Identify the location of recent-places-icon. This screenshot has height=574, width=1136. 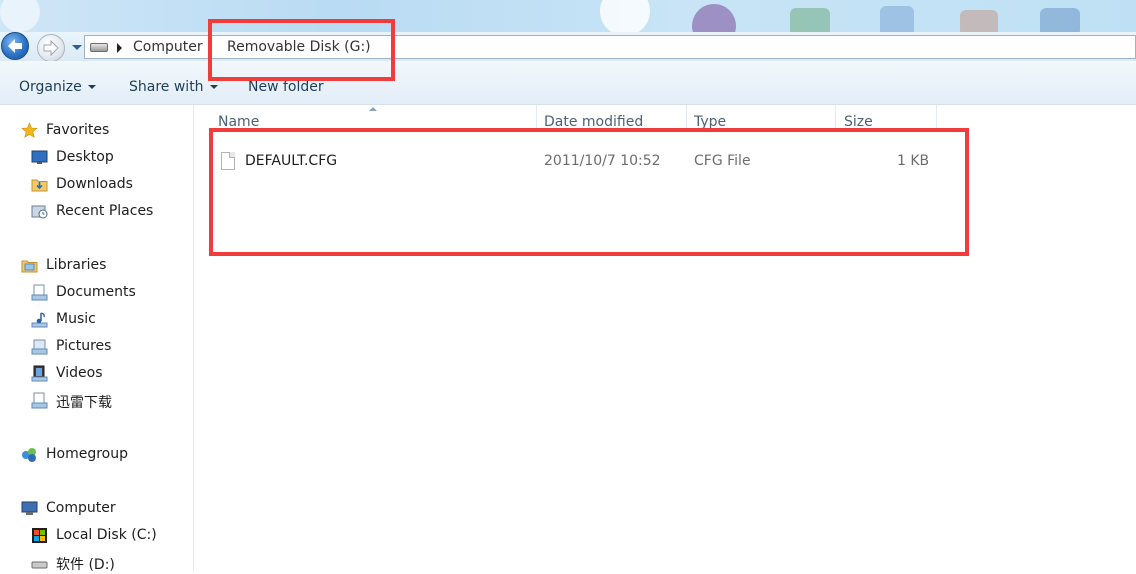
(39, 212).